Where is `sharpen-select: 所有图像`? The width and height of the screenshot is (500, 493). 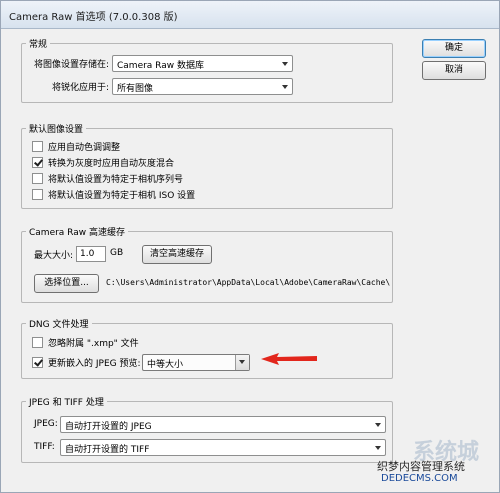 sharpen-select: 所有图像 is located at coordinates (202, 86).